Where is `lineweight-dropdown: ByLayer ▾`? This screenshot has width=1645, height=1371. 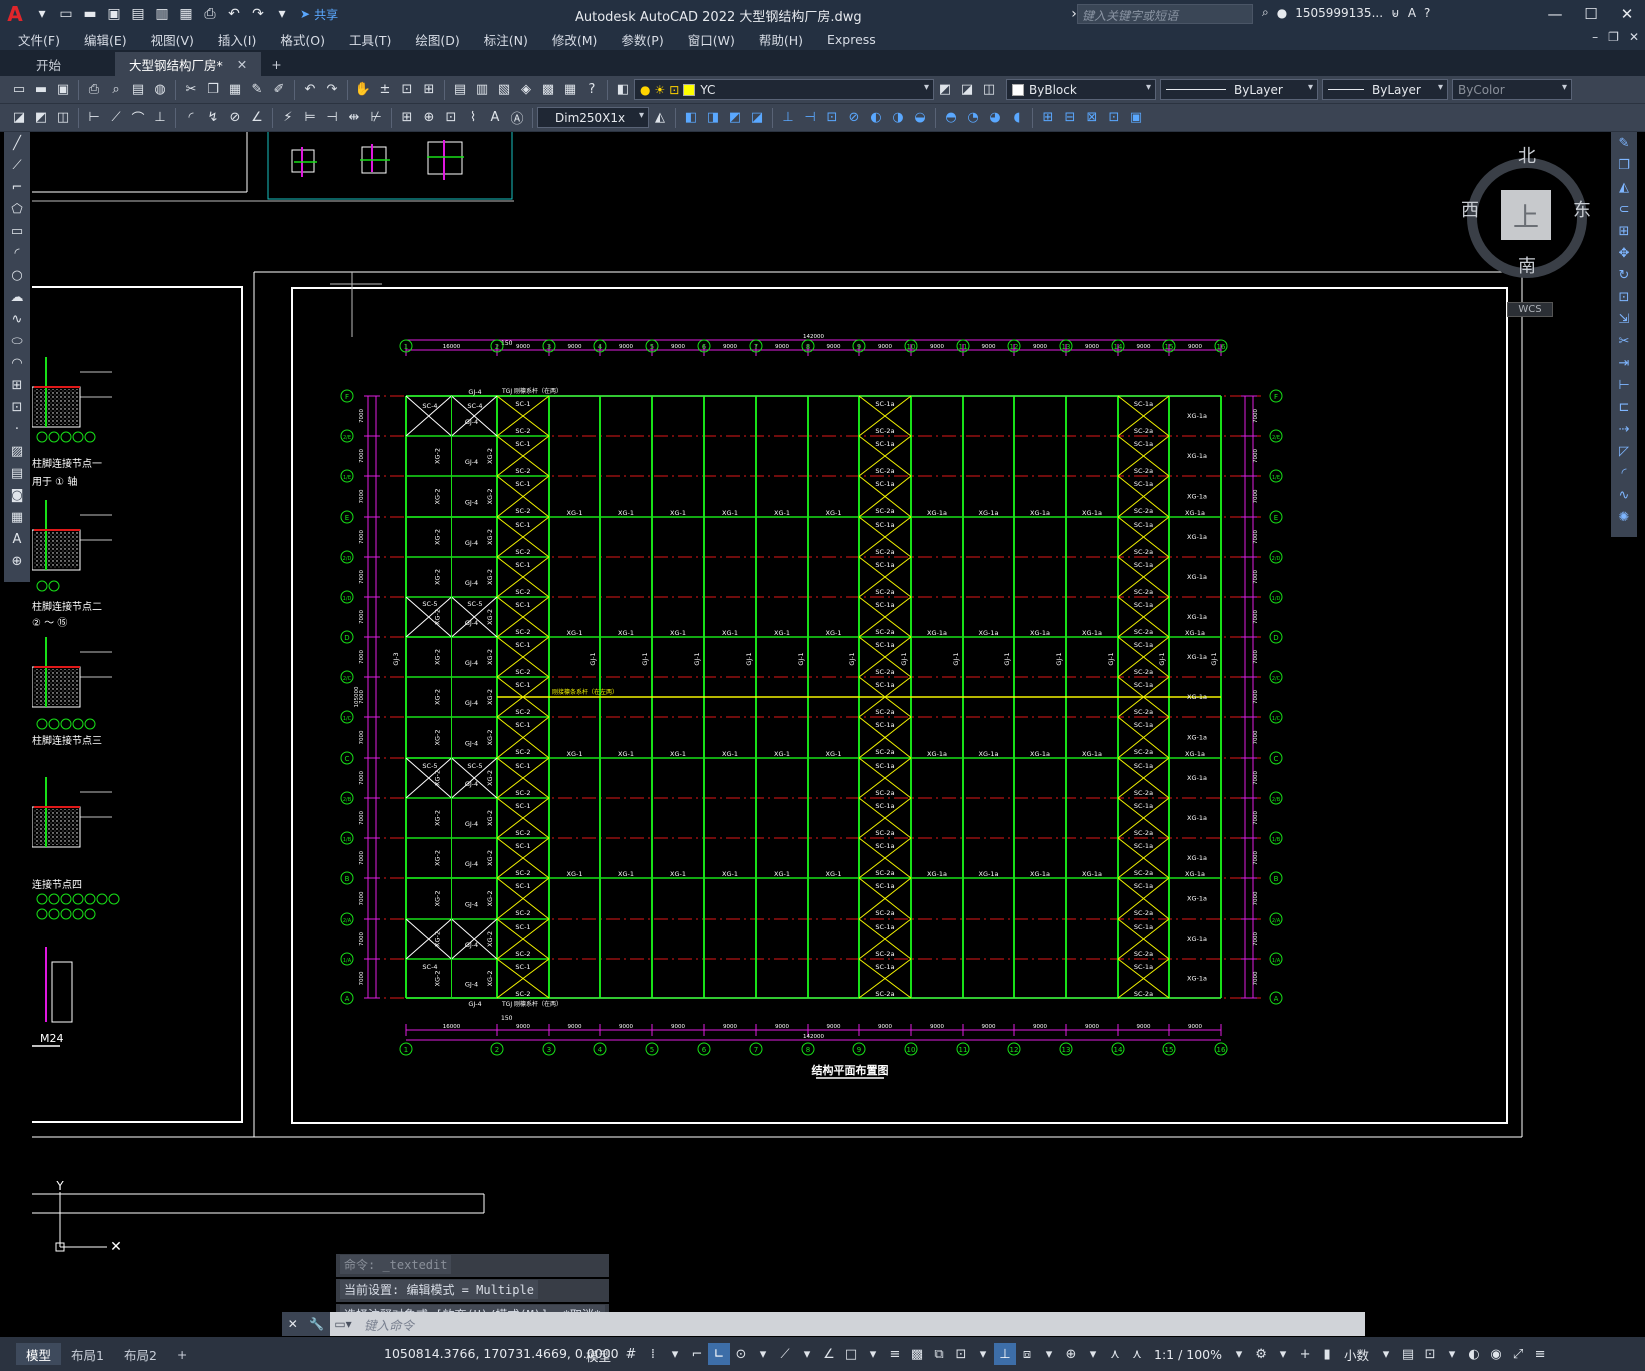 lineweight-dropdown: ByLayer ▾ is located at coordinates (1385, 89).